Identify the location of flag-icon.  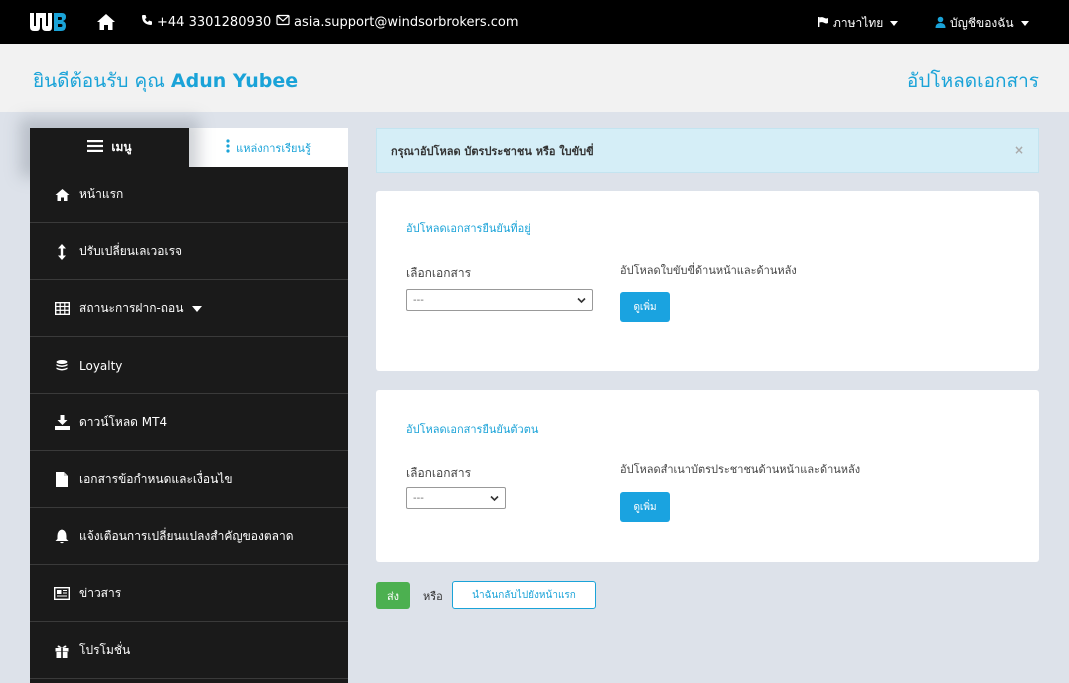
(823, 23).